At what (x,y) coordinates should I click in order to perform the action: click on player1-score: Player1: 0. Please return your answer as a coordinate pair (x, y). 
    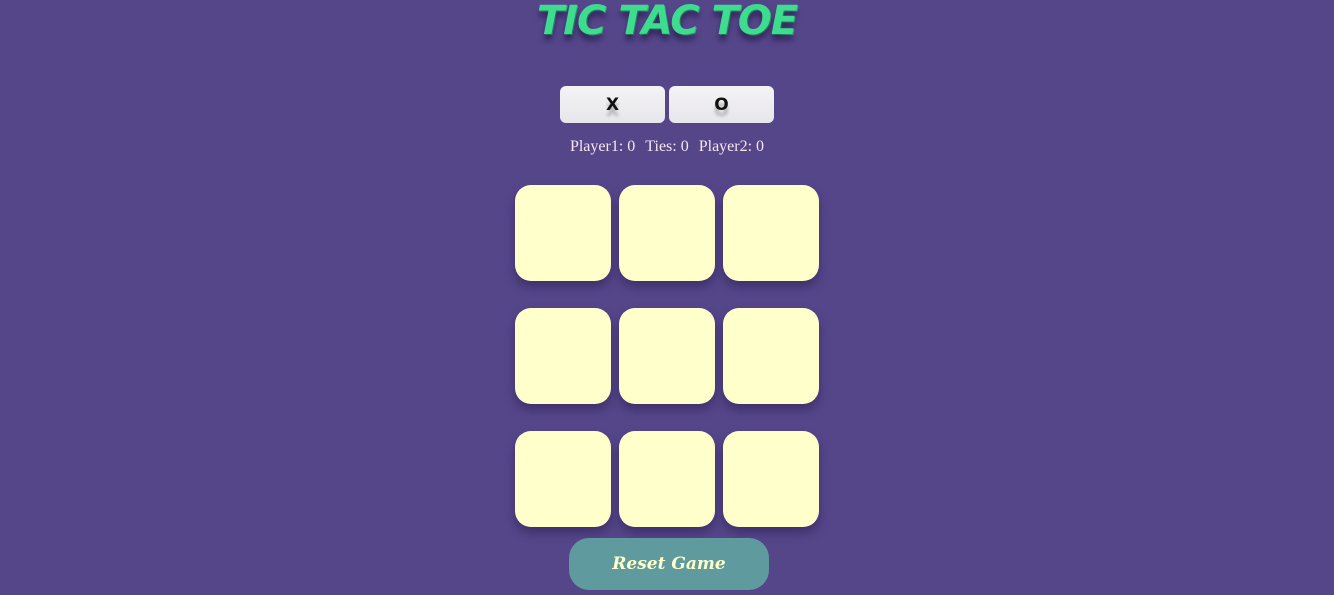
    Looking at the image, I should click on (602, 146).